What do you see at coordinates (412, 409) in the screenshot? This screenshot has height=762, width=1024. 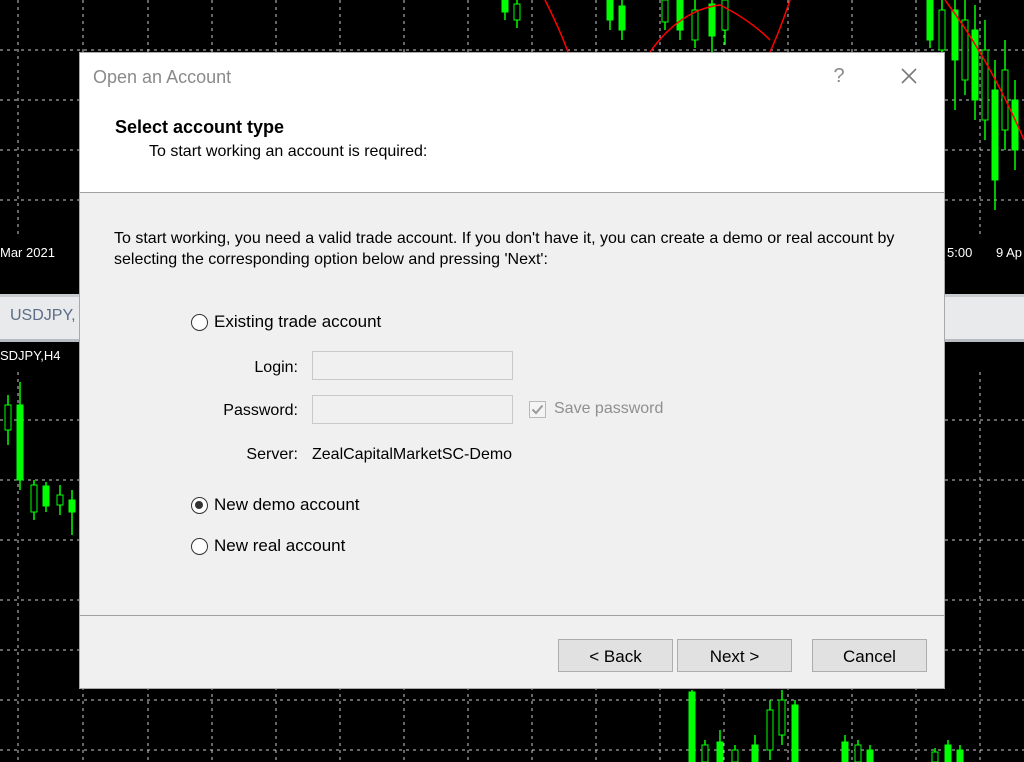 I see `password-input` at bounding box center [412, 409].